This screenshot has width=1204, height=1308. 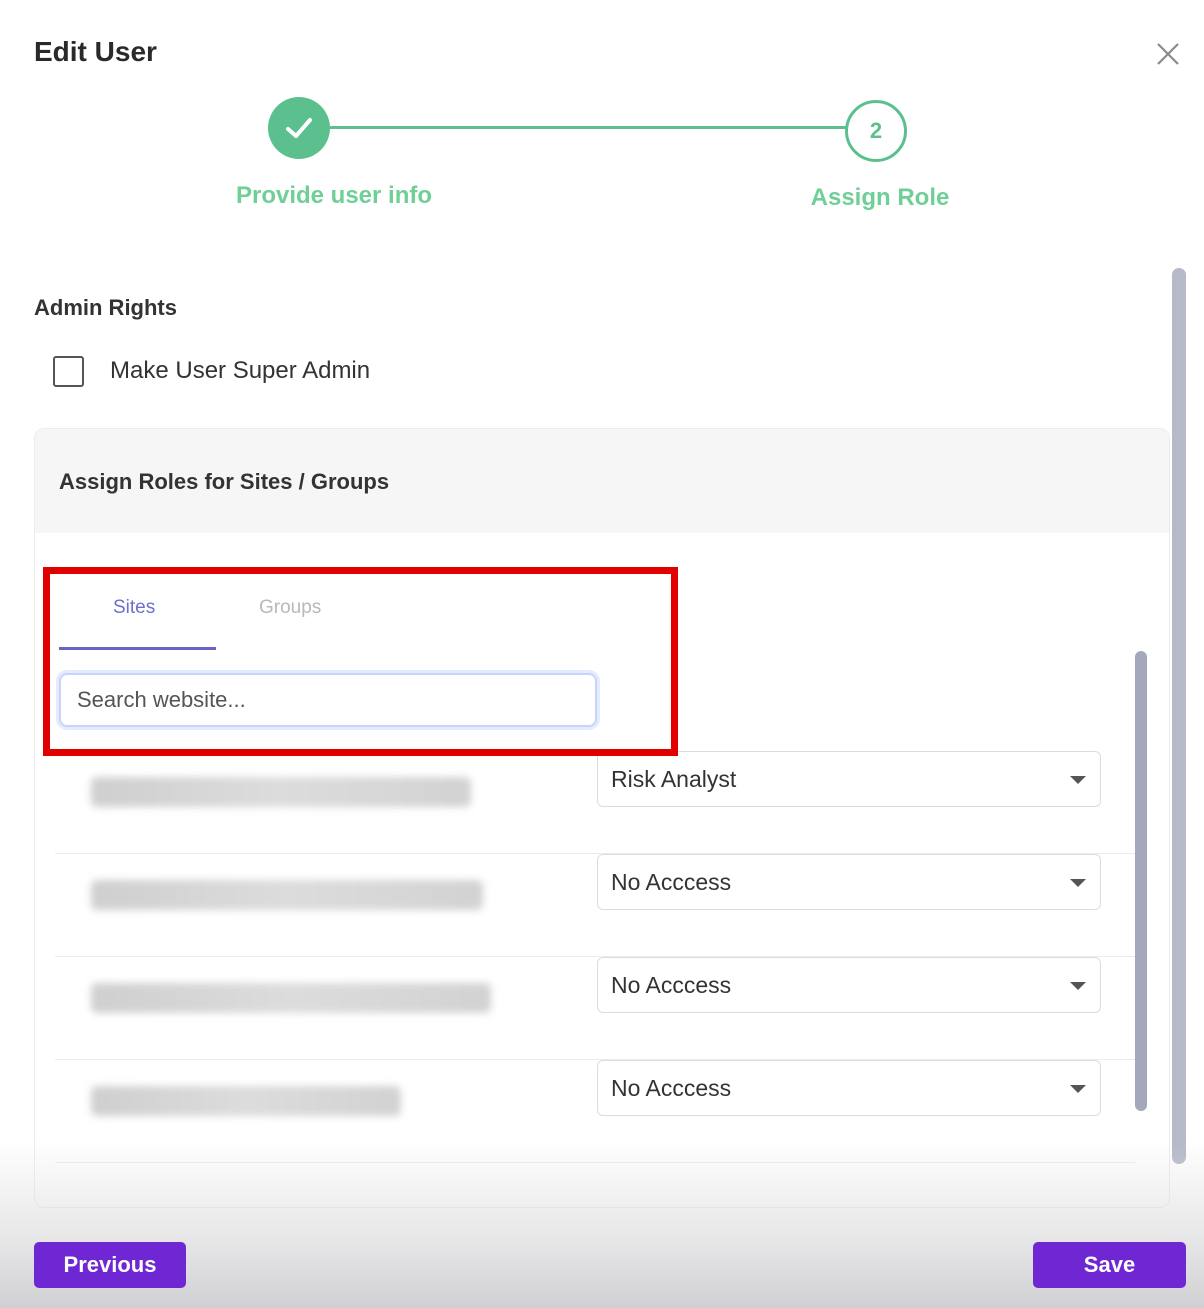 I want to click on admin-rights-title: Admin Rights, so click(x=105, y=307).